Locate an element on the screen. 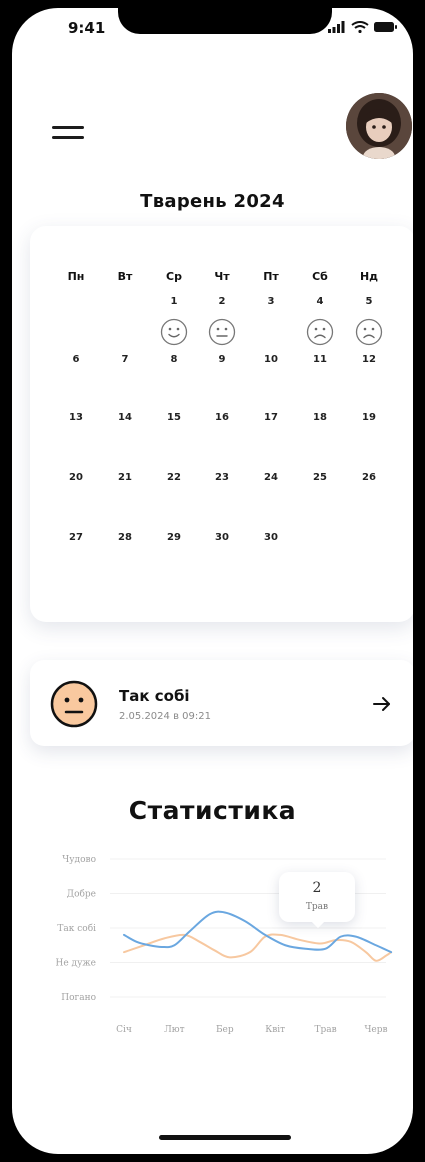 The height and width of the screenshot is (1162, 425). calendar-day: 5 is located at coordinates (369, 301).